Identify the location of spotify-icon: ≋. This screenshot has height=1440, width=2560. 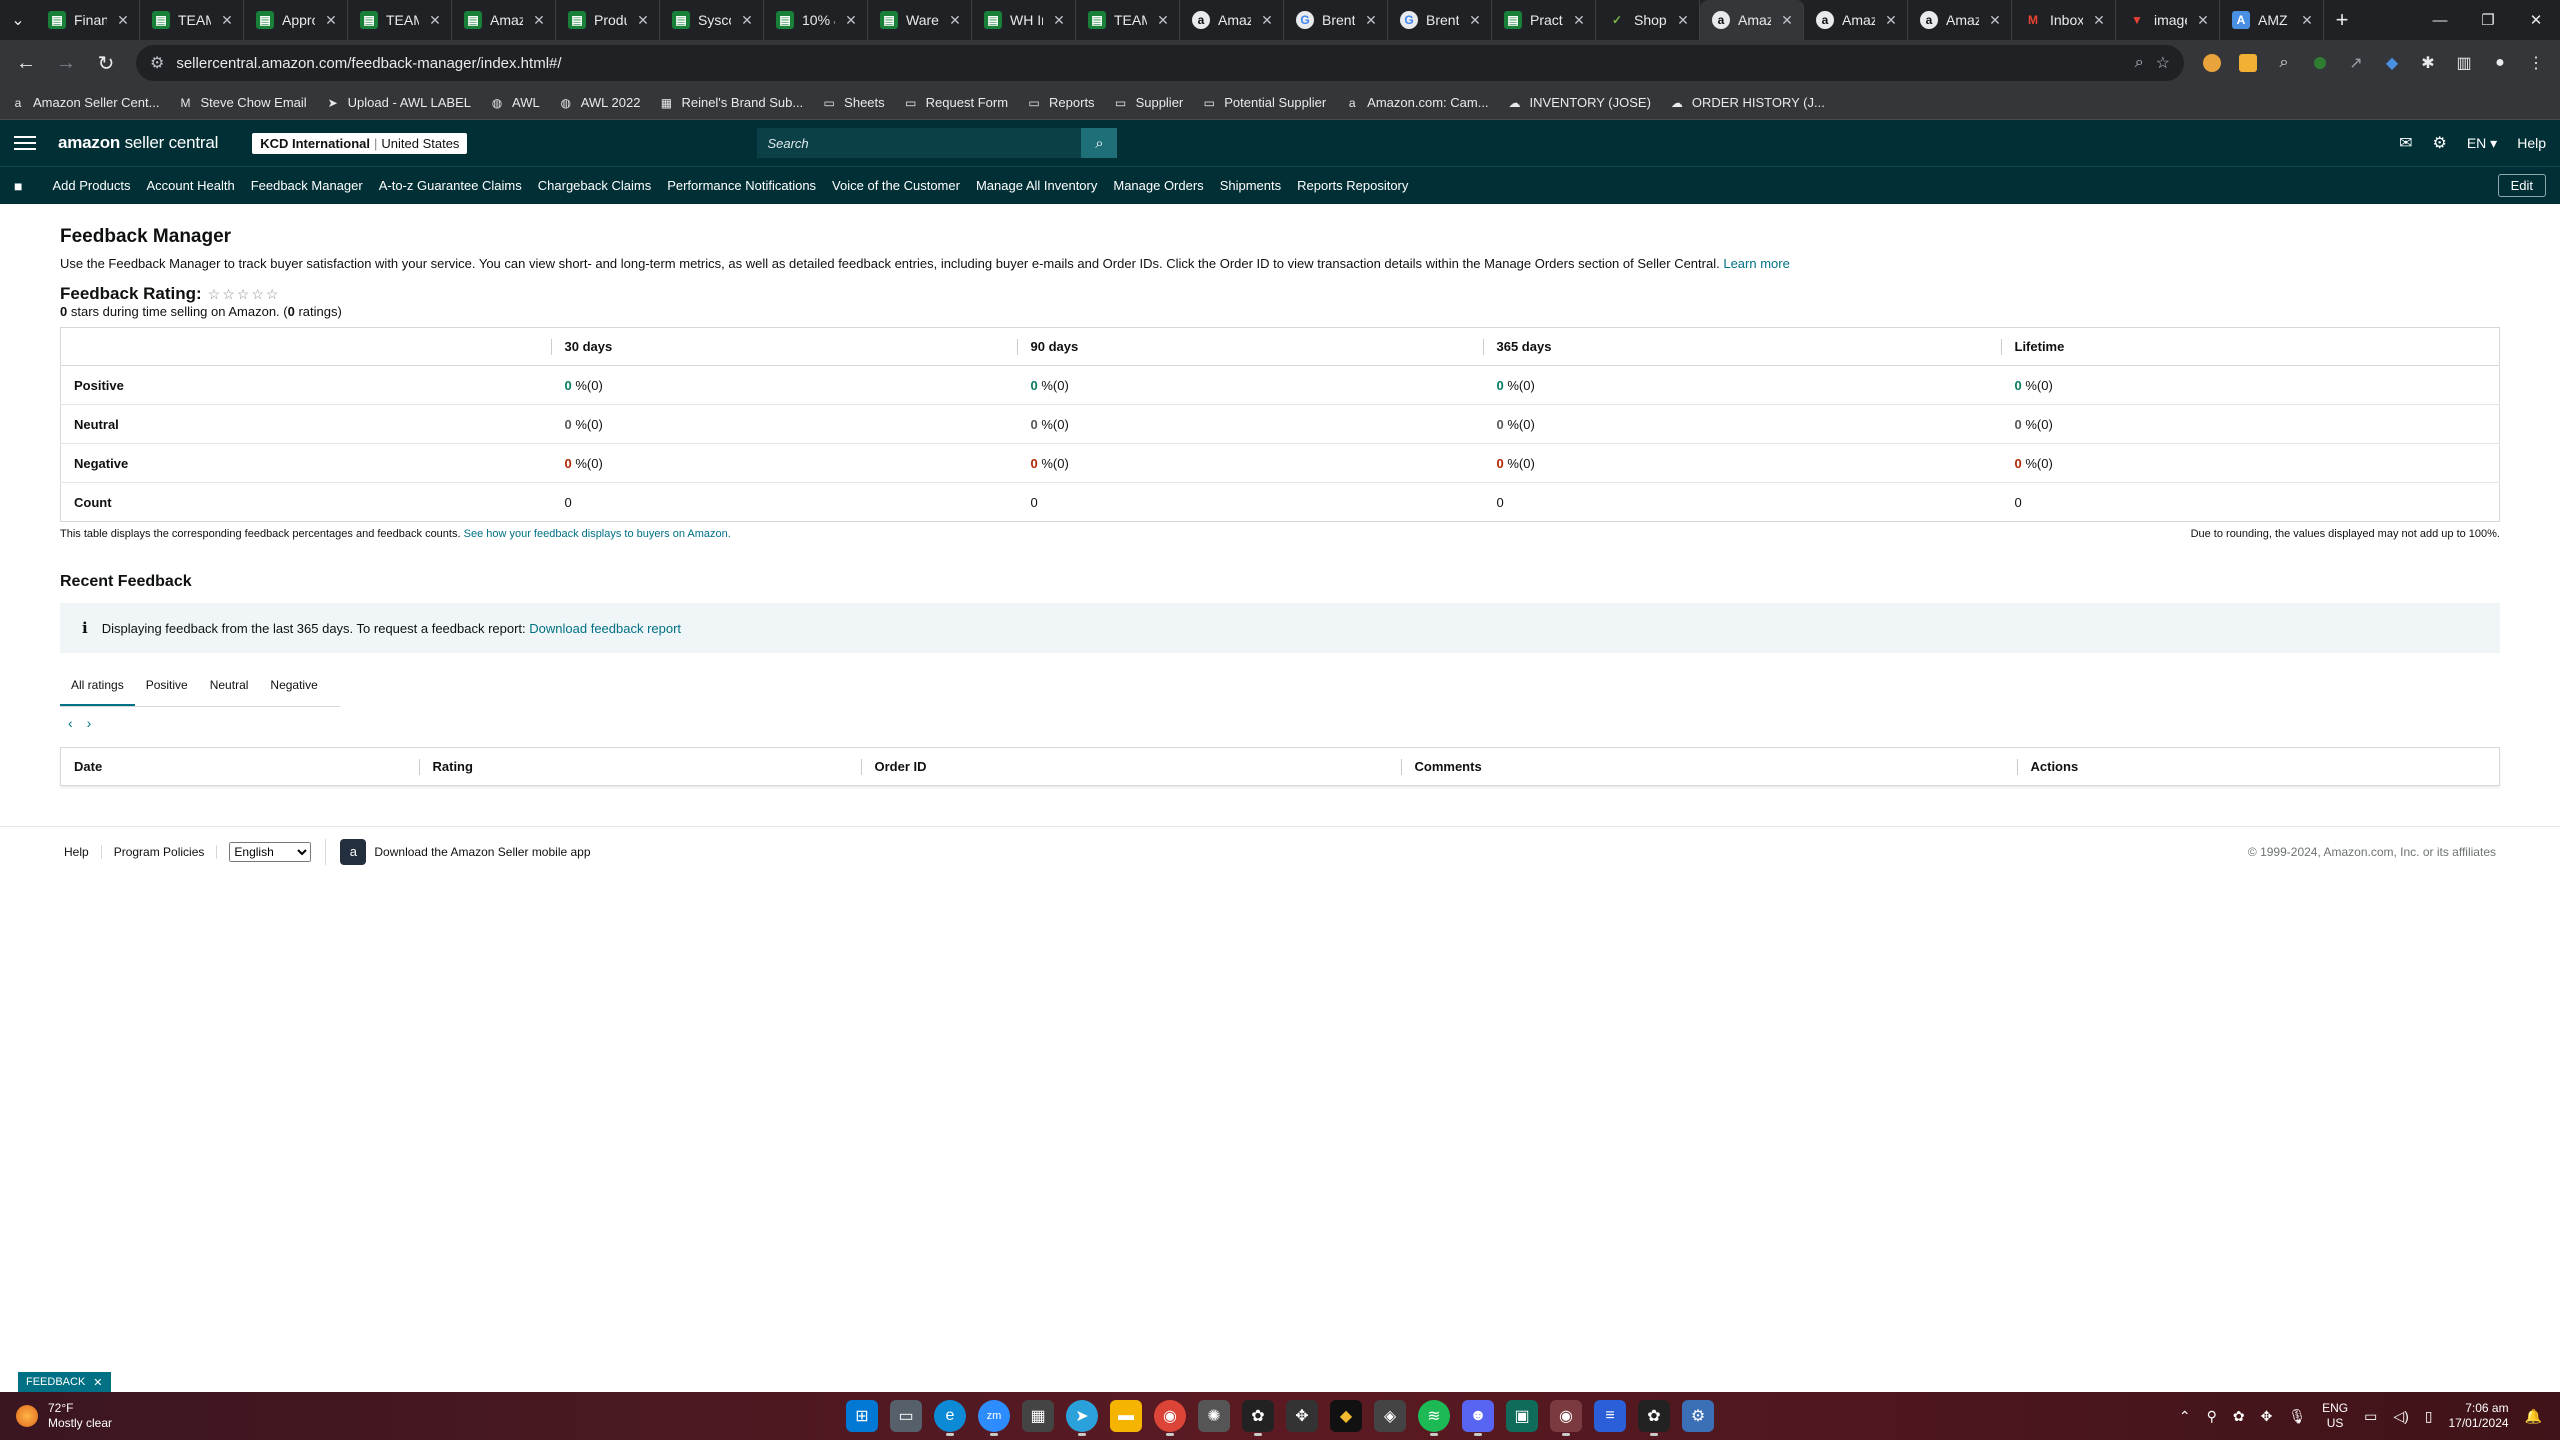
(1434, 1418).